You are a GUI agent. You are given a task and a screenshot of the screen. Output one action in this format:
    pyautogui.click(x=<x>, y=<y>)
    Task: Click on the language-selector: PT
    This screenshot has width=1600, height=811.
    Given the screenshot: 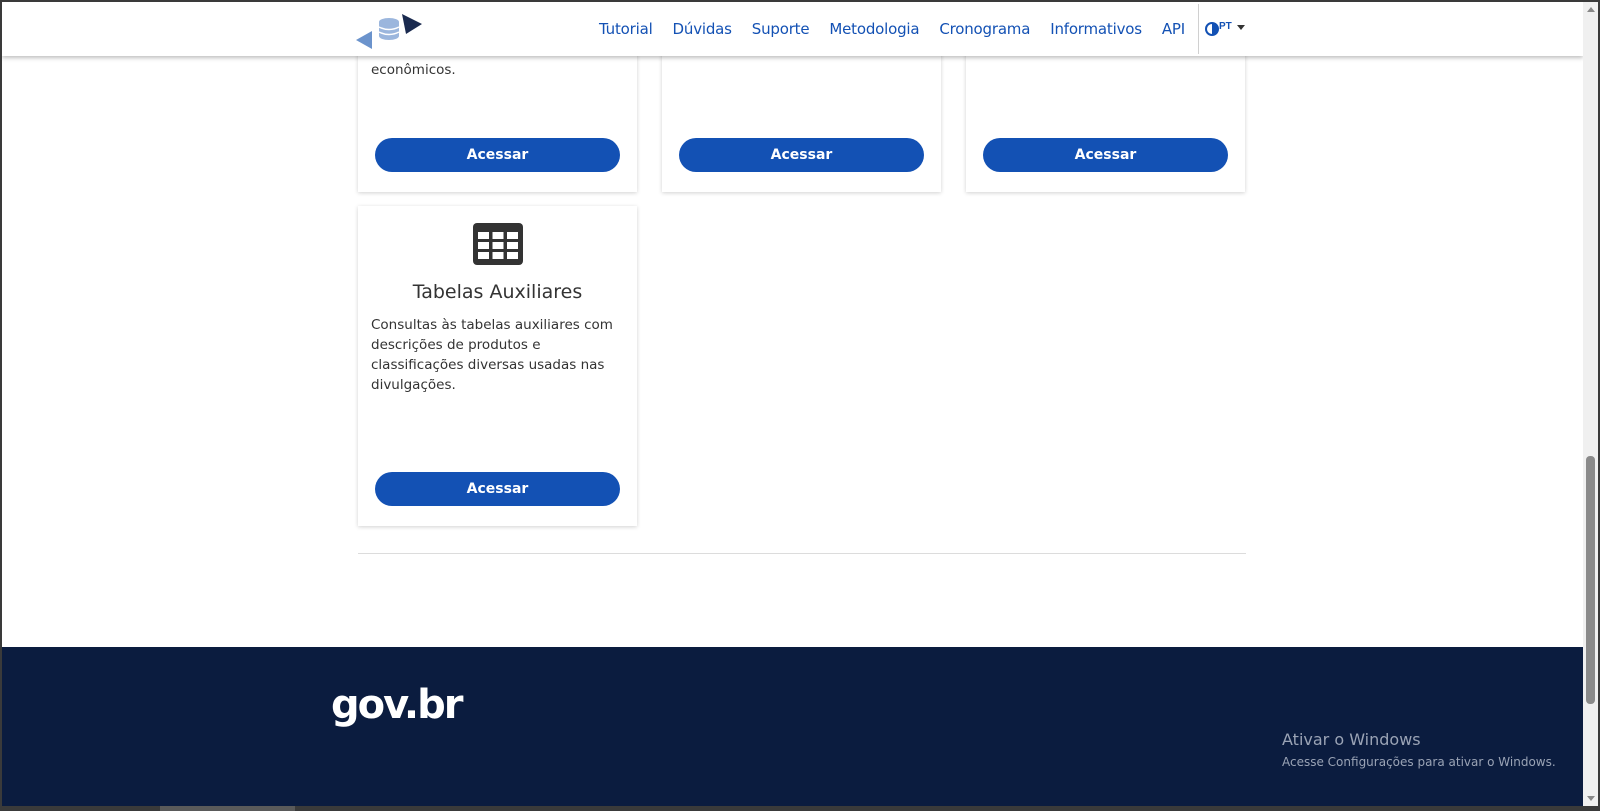 What is the action you would take?
    pyautogui.click(x=1232, y=26)
    